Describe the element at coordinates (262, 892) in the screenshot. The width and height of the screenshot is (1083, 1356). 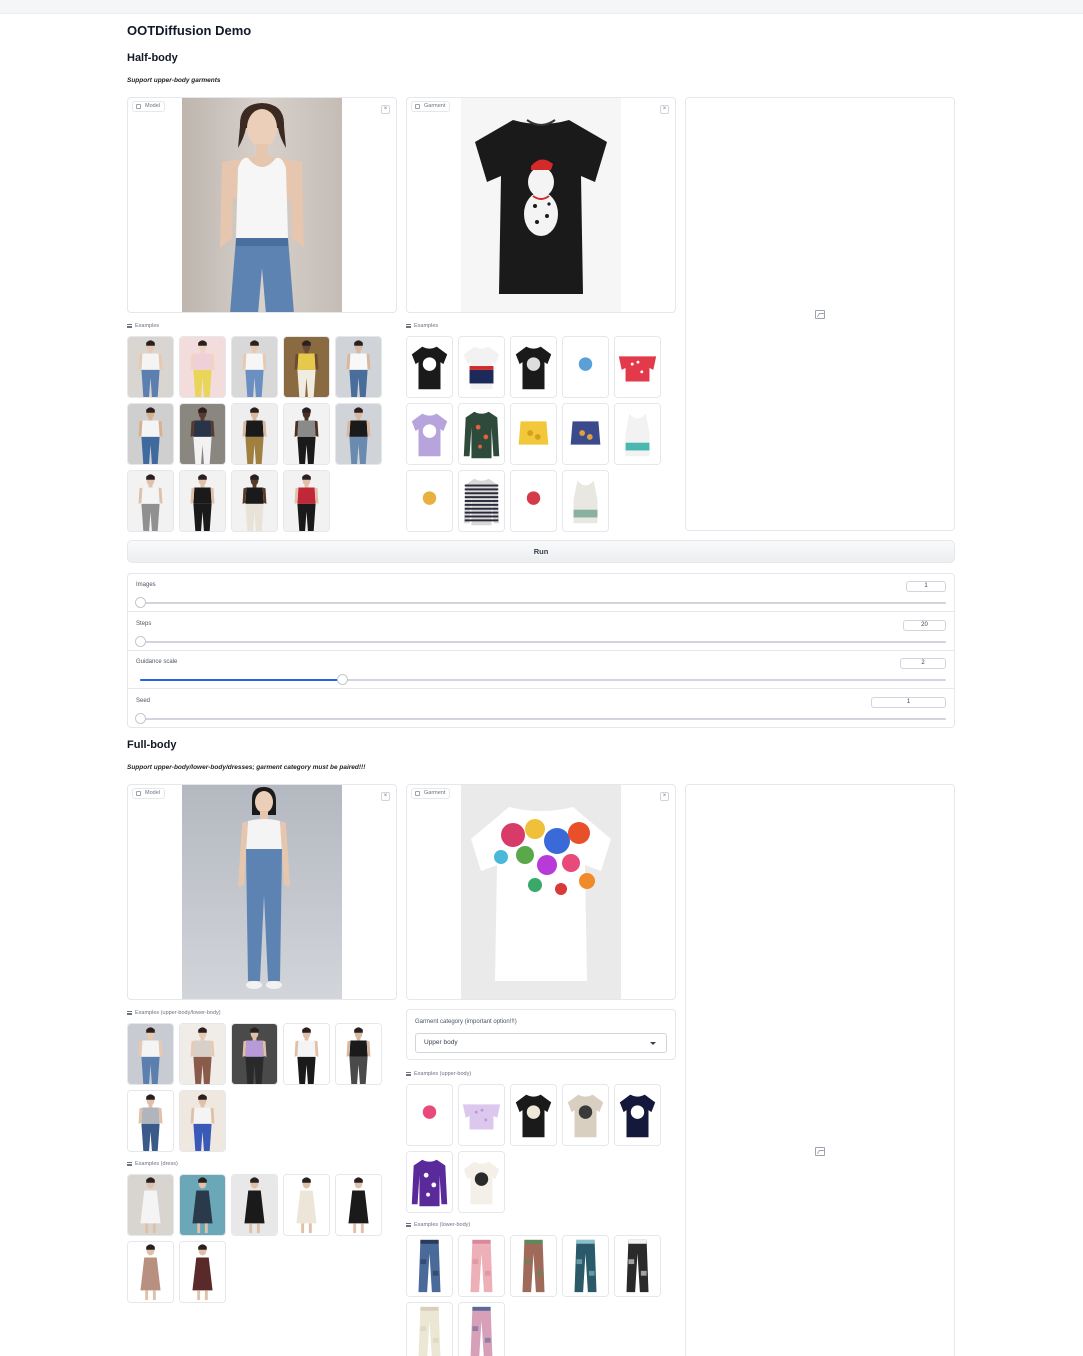
I see `full-model-image-input: Model ×` at that location.